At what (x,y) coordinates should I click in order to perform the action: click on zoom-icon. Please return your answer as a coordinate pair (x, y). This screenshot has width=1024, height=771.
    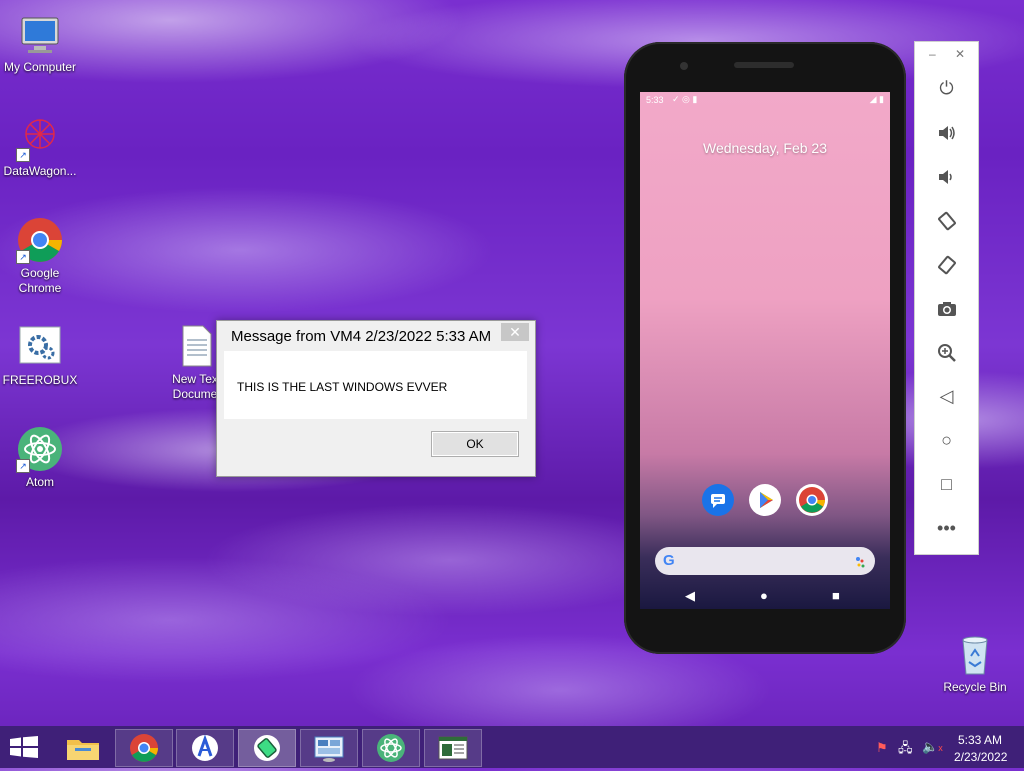
    Looking at the image, I should click on (946, 352).